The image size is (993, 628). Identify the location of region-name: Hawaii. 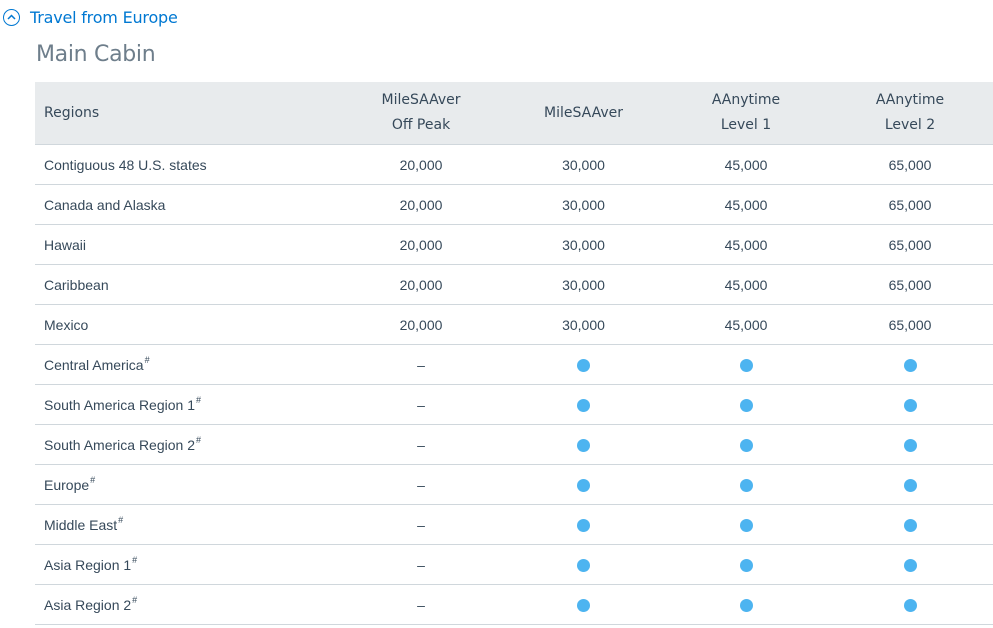
(65, 244).